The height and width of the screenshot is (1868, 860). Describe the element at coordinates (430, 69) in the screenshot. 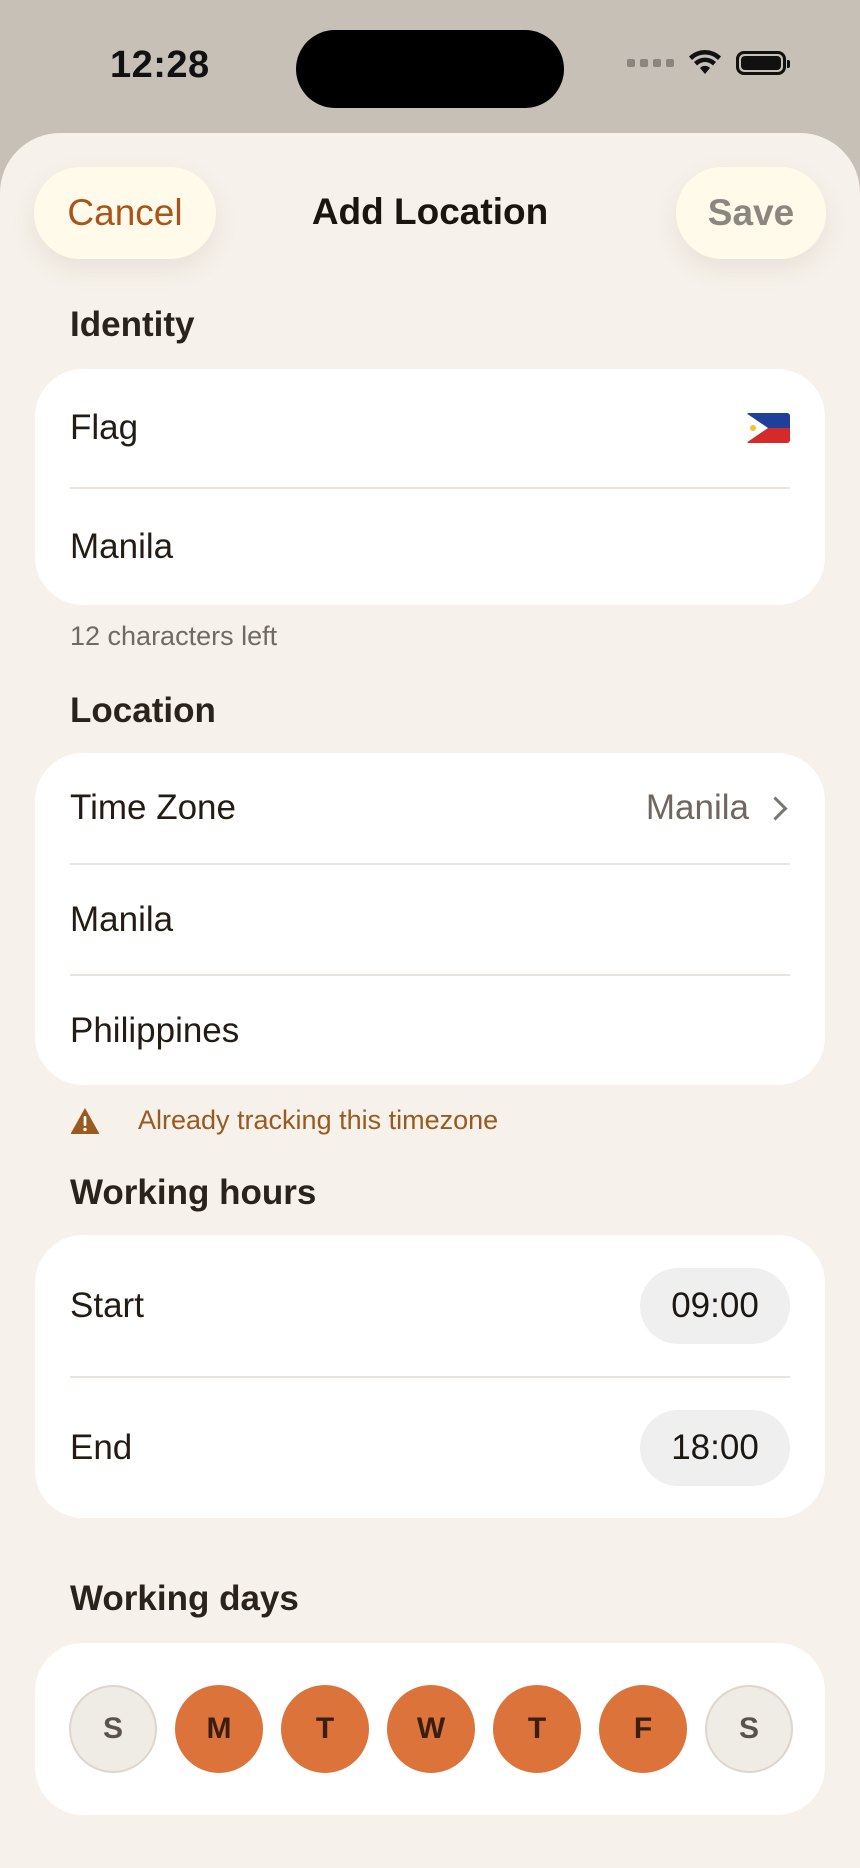

I see `dynamic-island` at that location.